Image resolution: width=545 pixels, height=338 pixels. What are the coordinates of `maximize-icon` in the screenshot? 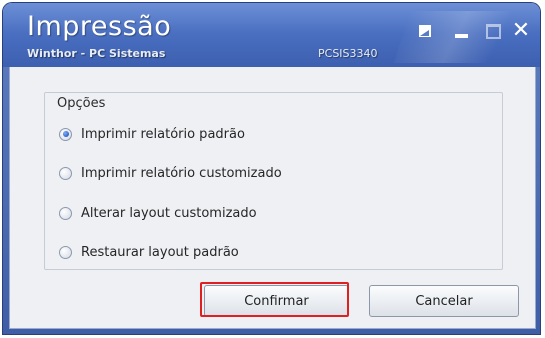 It's located at (493, 31).